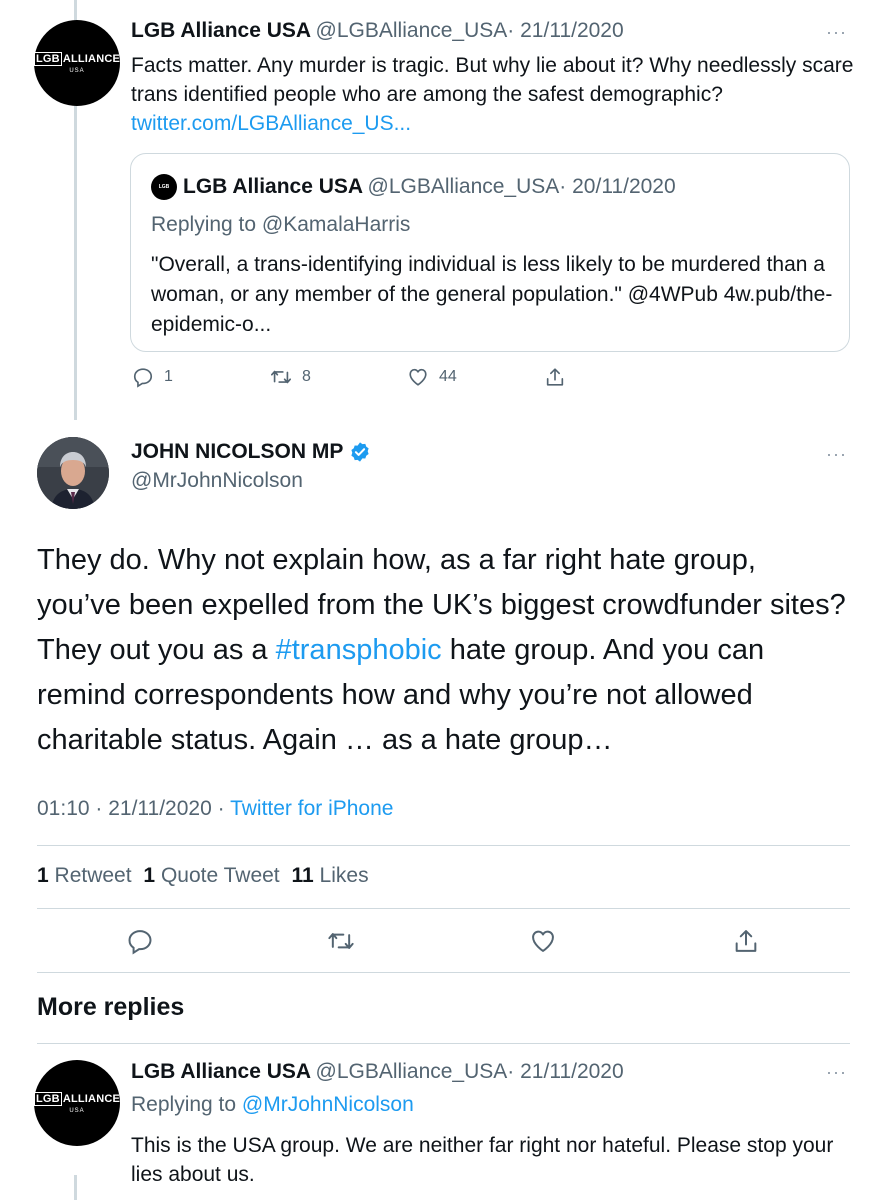  Describe the element at coordinates (217, 481) in the screenshot. I see `handle: @MrJohnNicolson` at that location.